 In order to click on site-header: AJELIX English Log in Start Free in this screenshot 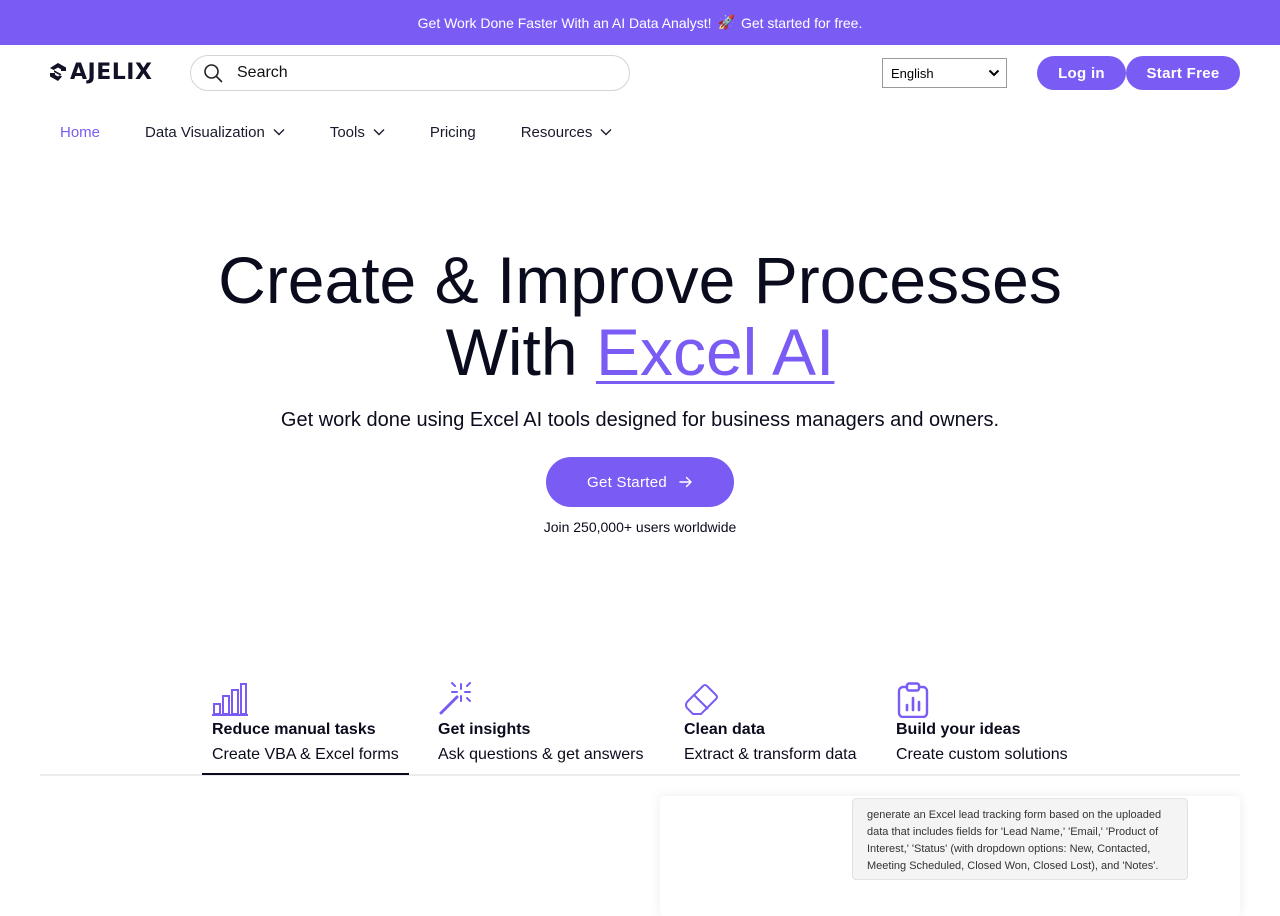, I will do `click(640, 73)`.